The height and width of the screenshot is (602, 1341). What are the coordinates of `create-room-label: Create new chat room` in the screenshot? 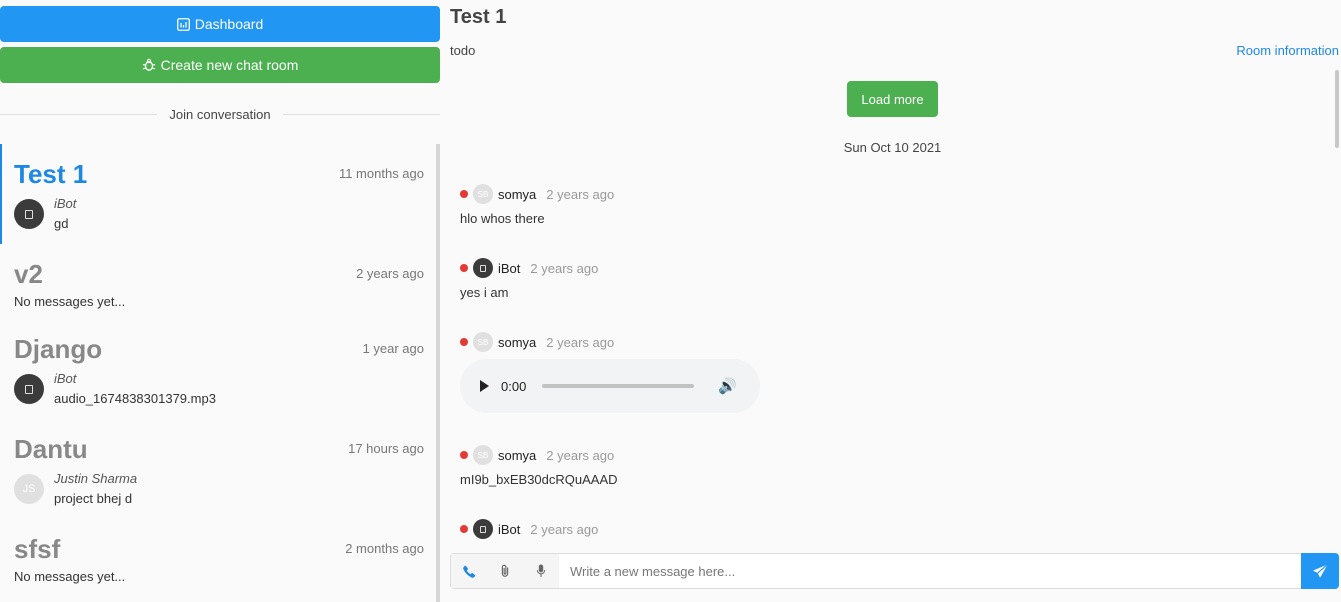 It's located at (229, 65).